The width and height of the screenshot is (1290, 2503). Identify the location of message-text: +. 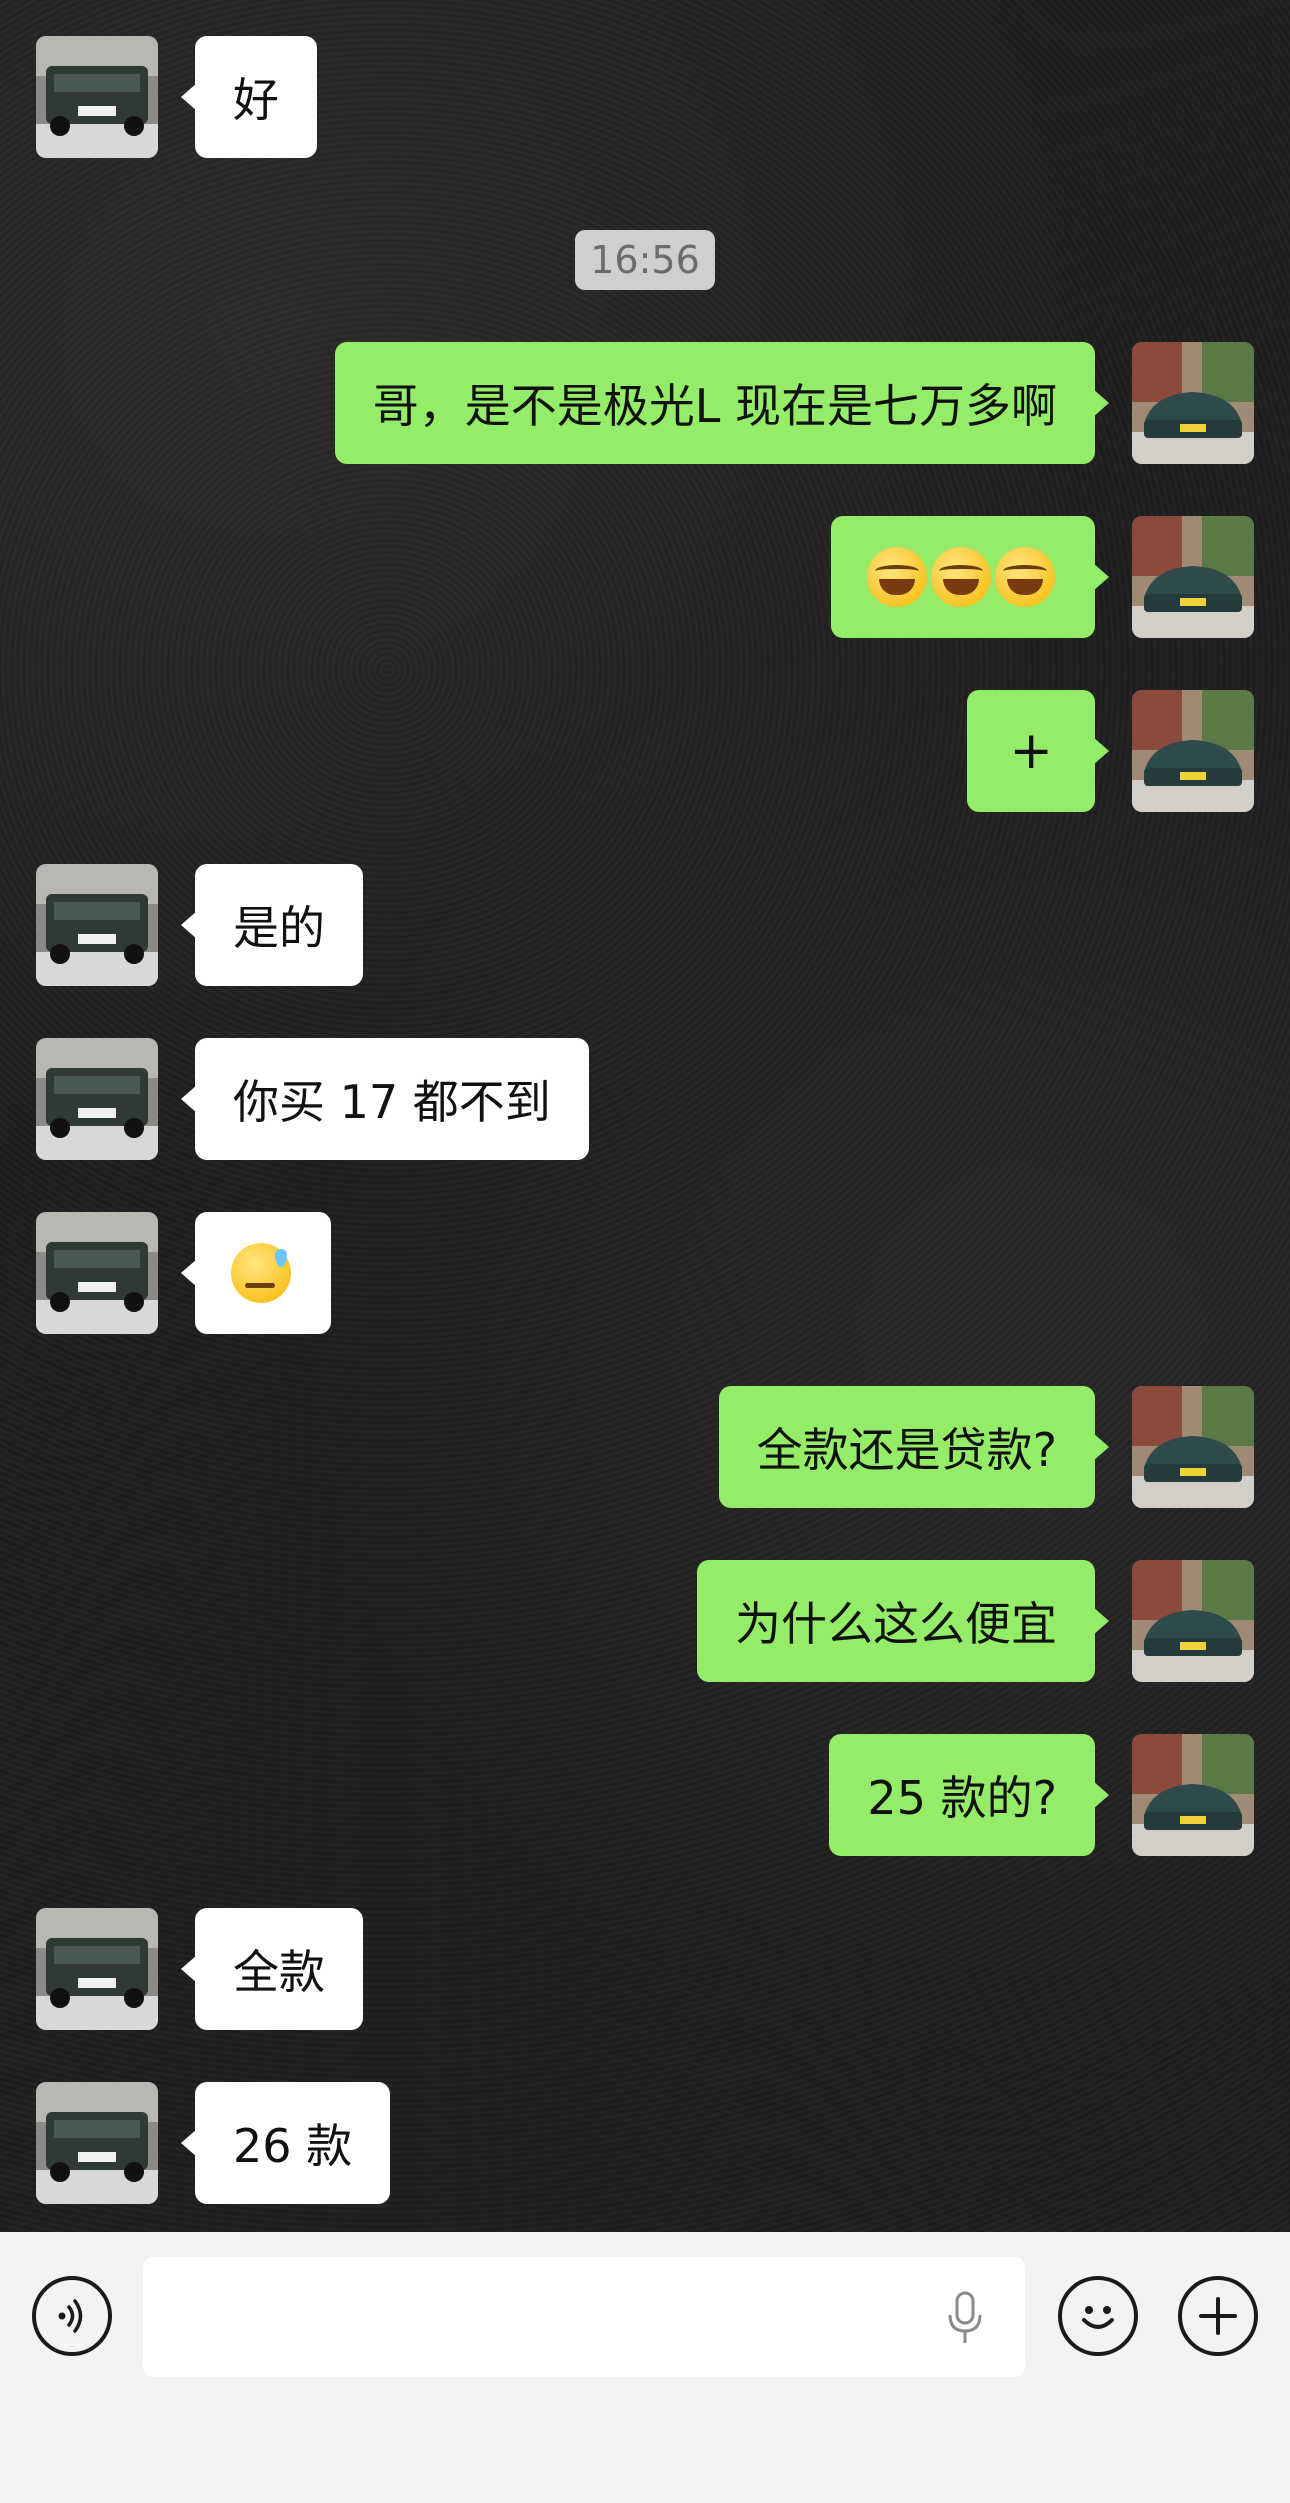
(1031, 751).